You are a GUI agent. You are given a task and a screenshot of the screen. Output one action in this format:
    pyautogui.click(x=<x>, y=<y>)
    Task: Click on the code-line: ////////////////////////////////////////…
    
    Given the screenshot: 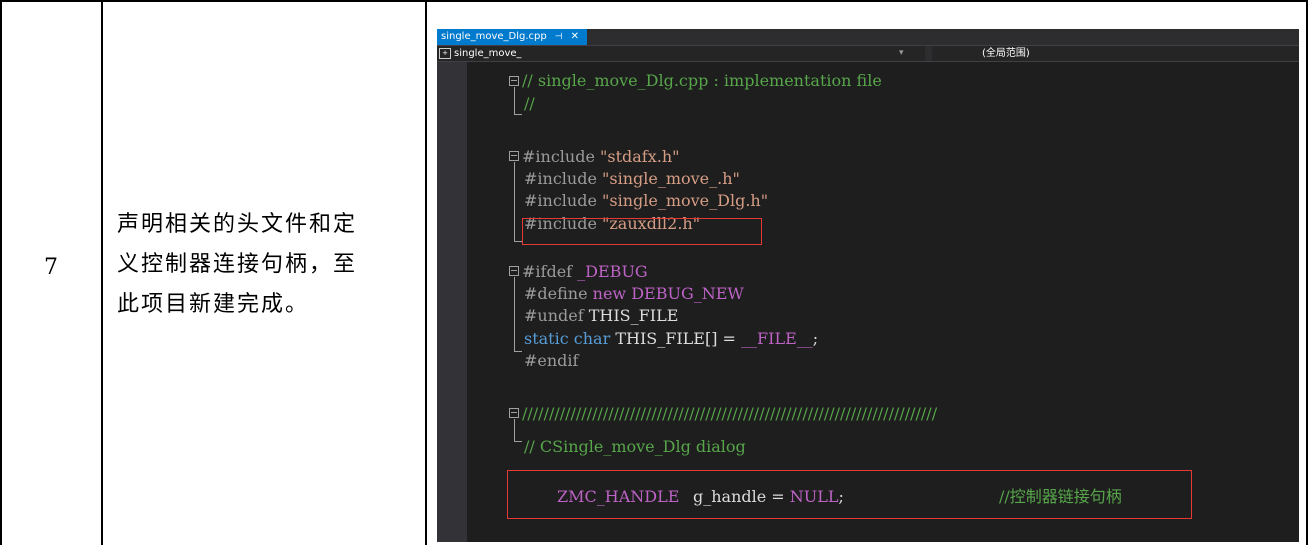 What is the action you would take?
    pyautogui.click(x=730, y=413)
    